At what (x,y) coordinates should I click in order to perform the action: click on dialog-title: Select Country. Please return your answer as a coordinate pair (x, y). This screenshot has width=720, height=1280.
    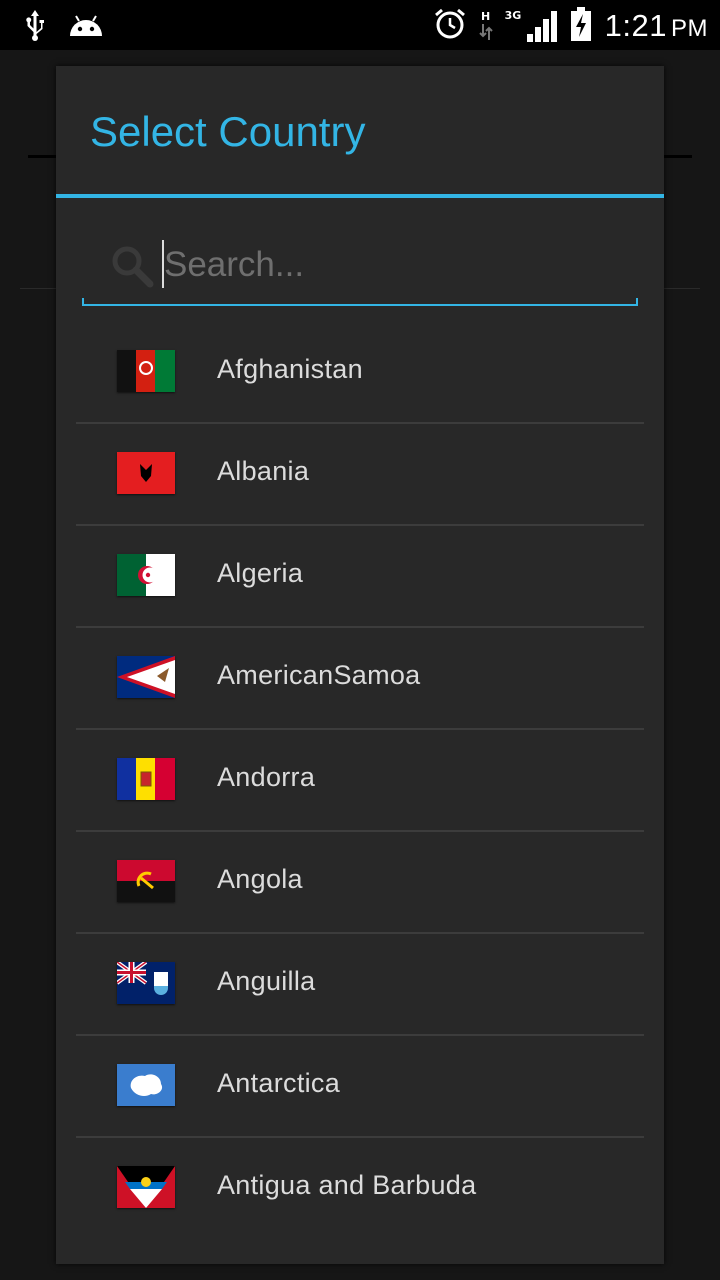
    Looking at the image, I should click on (228, 131).